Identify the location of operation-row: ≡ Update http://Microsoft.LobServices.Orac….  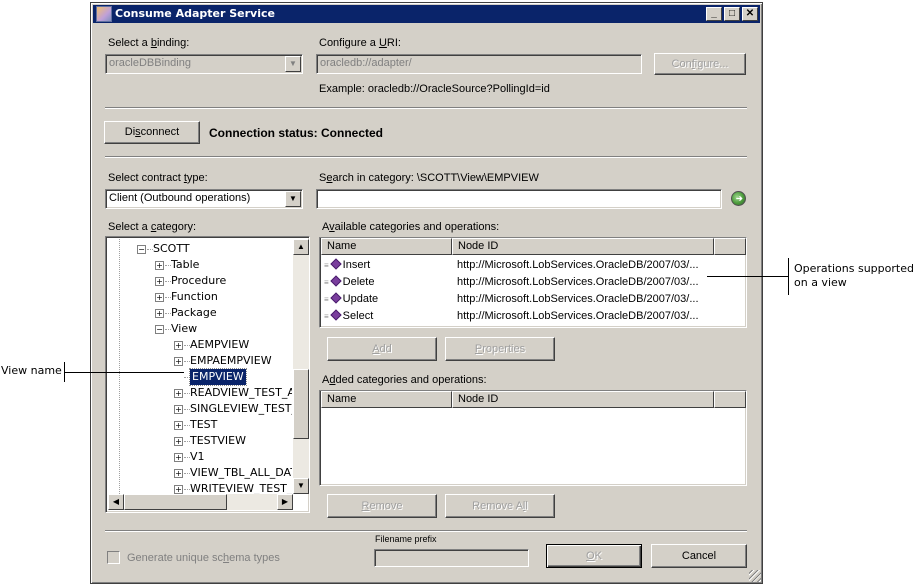
(533, 299).